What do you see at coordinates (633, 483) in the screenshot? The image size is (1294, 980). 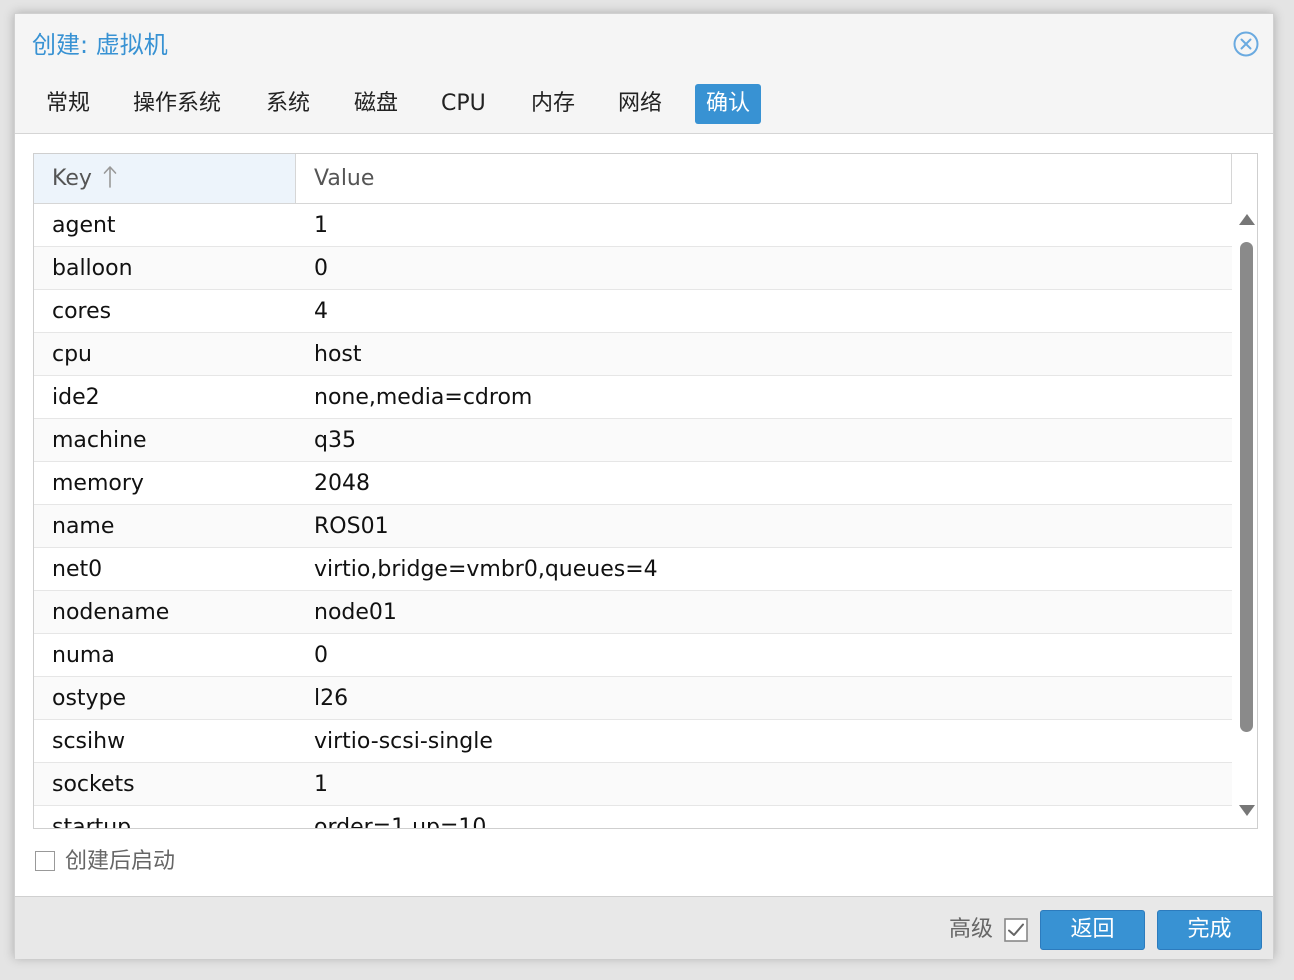 I see `table-row: memory 2048` at bounding box center [633, 483].